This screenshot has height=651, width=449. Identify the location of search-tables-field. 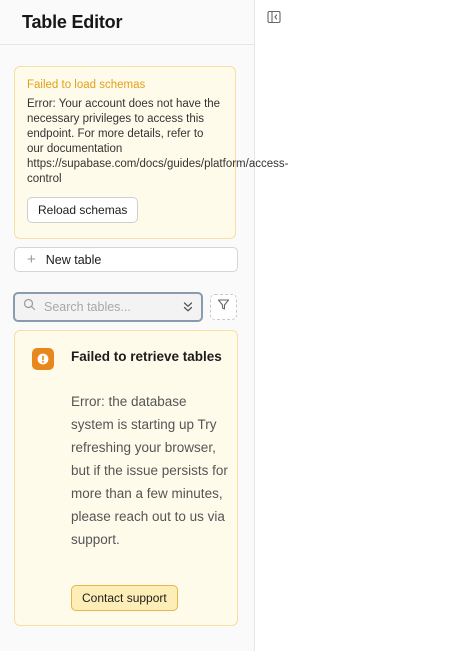
(108, 307).